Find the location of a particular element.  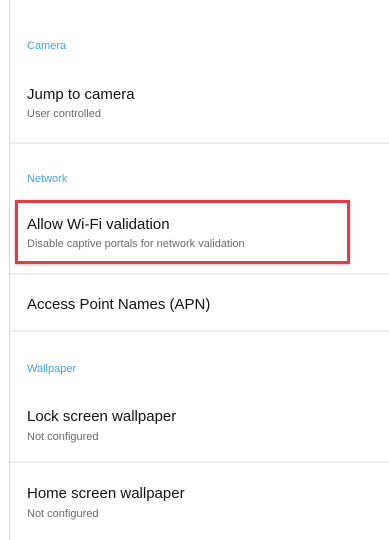

setting-title: Jump to camera is located at coordinates (81, 94).